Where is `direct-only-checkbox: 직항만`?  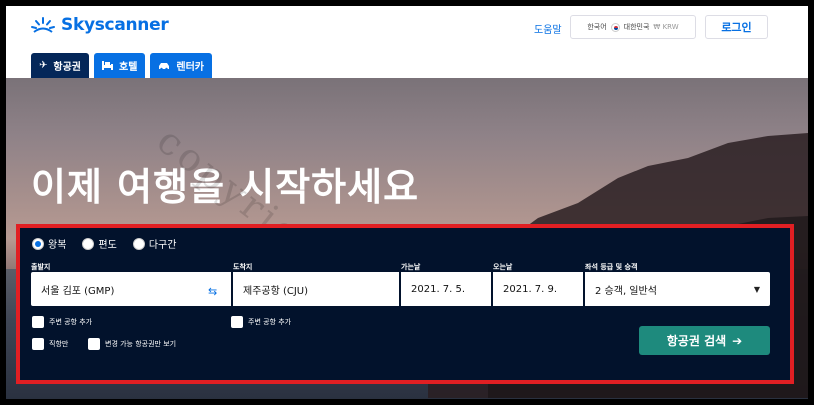 direct-only-checkbox: 직항만 is located at coordinates (50, 344).